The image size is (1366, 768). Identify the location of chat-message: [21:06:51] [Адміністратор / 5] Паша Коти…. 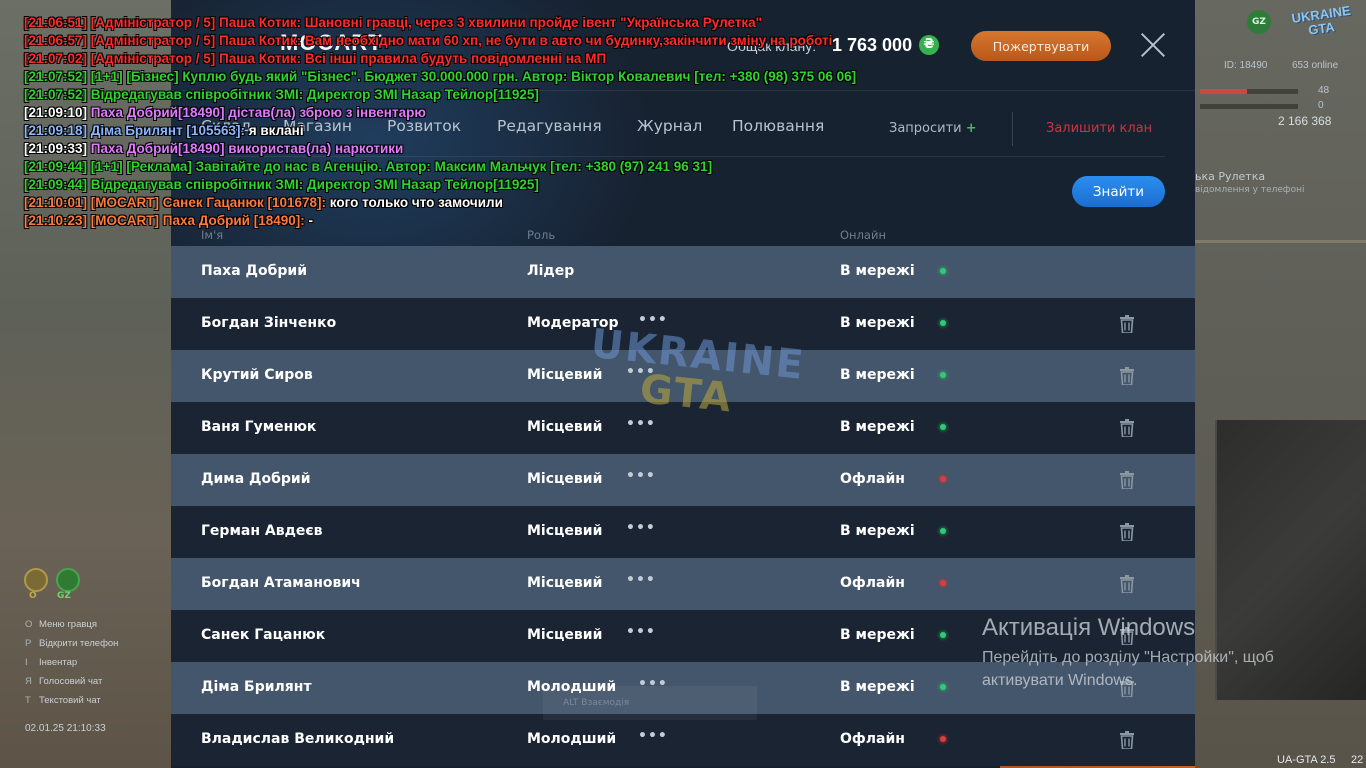
(393, 22).